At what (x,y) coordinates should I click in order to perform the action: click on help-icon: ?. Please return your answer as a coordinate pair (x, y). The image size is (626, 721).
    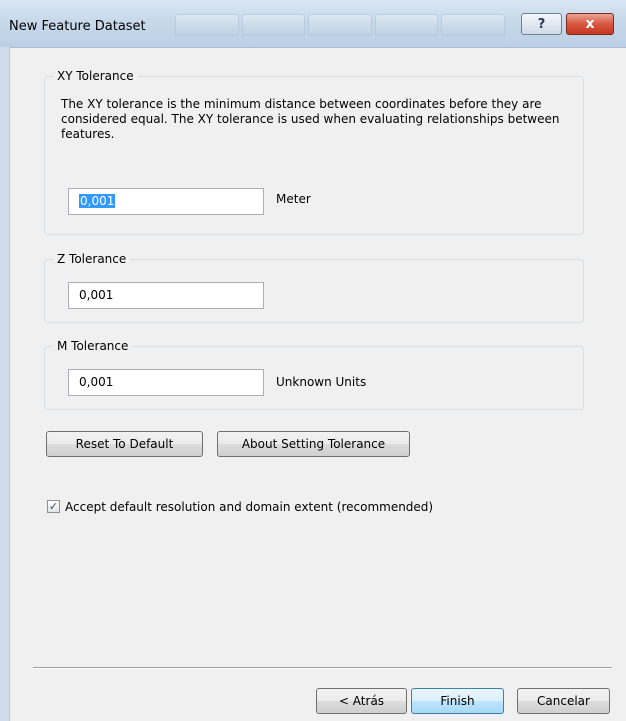
    Looking at the image, I should click on (541, 24).